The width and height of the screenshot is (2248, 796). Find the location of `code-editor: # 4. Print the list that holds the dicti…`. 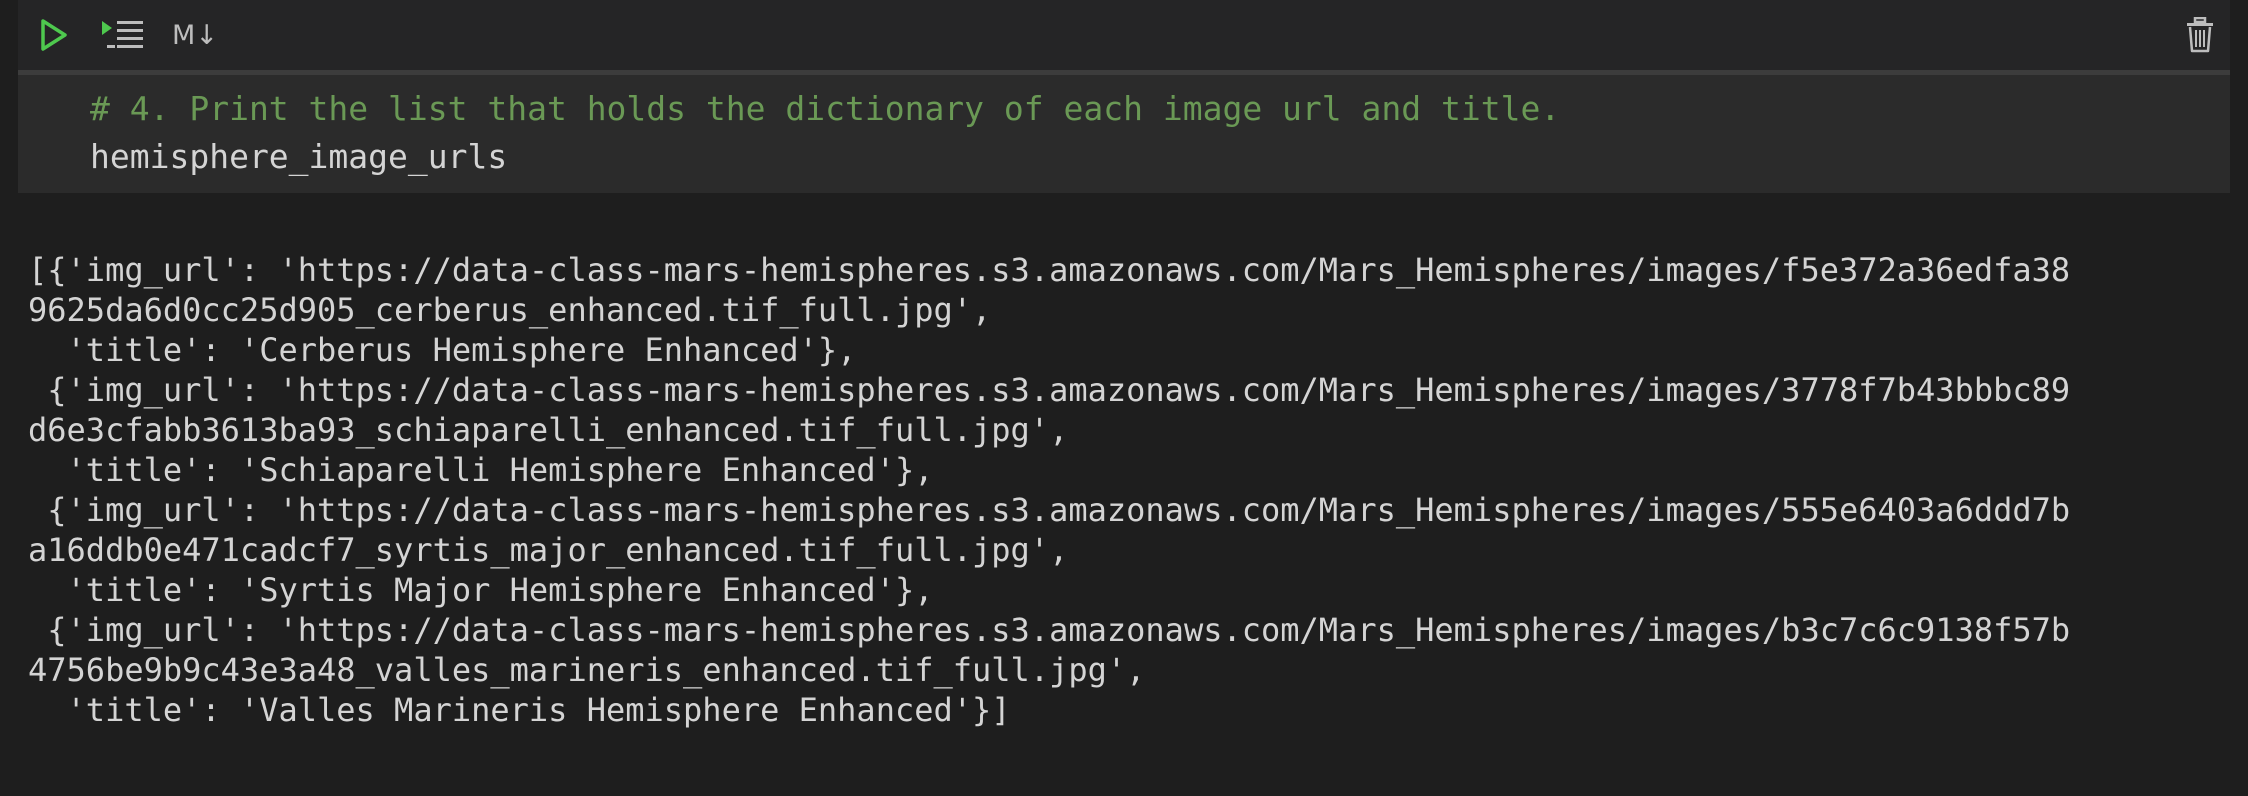

code-editor: # 4. Print the list that holds the dicti… is located at coordinates (1124, 134).